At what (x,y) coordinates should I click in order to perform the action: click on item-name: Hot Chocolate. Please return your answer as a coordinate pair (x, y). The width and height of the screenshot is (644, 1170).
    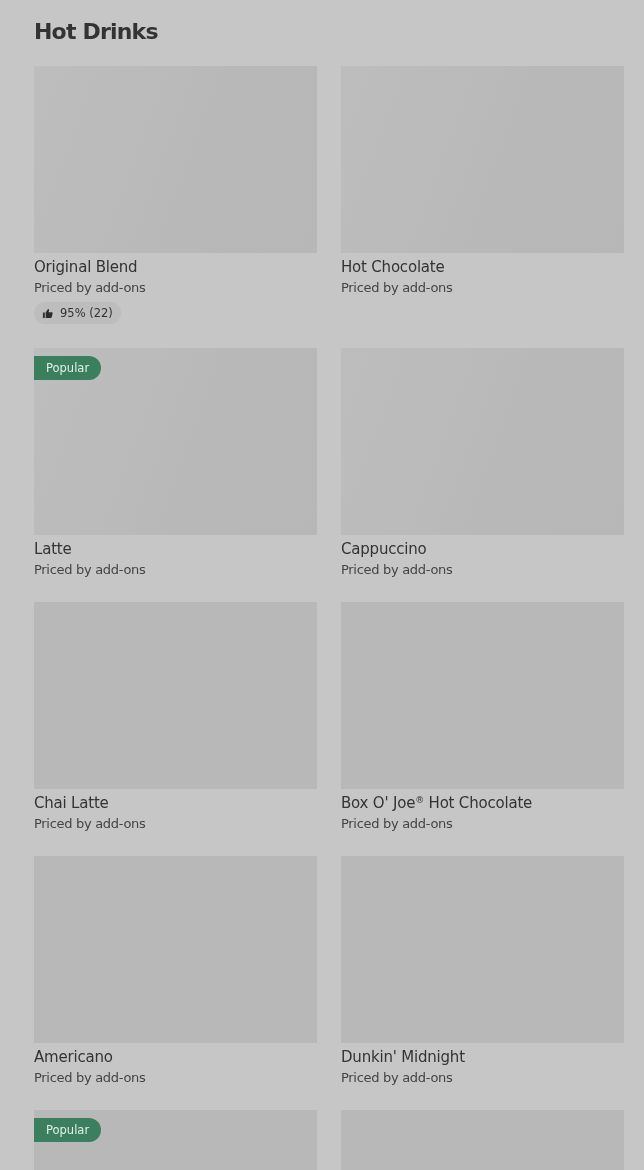
    Looking at the image, I should click on (482, 267).